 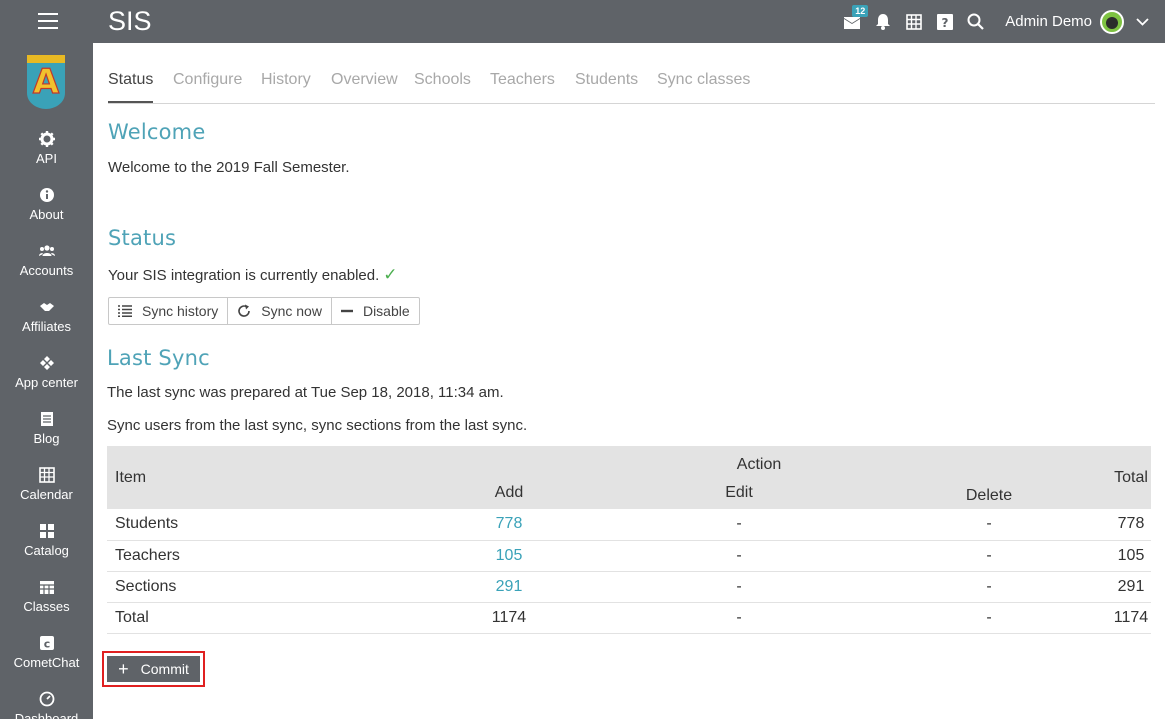 I want to click on sidebar-item-label: Catalog, so click(x=46, y=550).